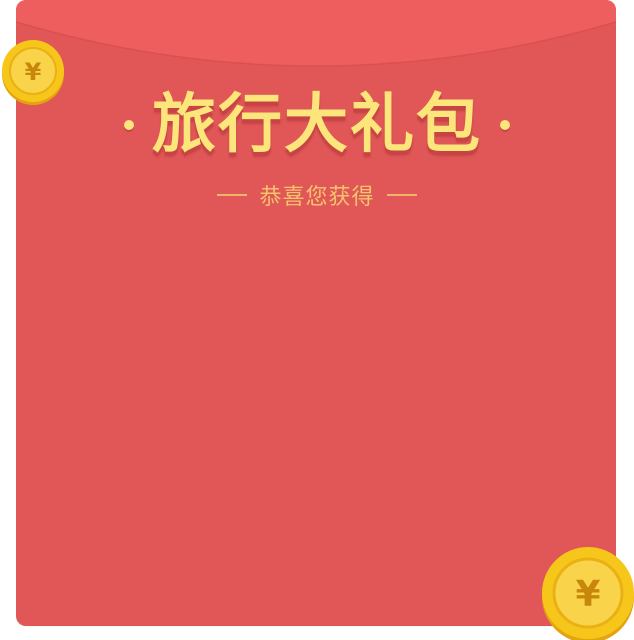  I want to click on subtitle-right-line, so click(401, 195).